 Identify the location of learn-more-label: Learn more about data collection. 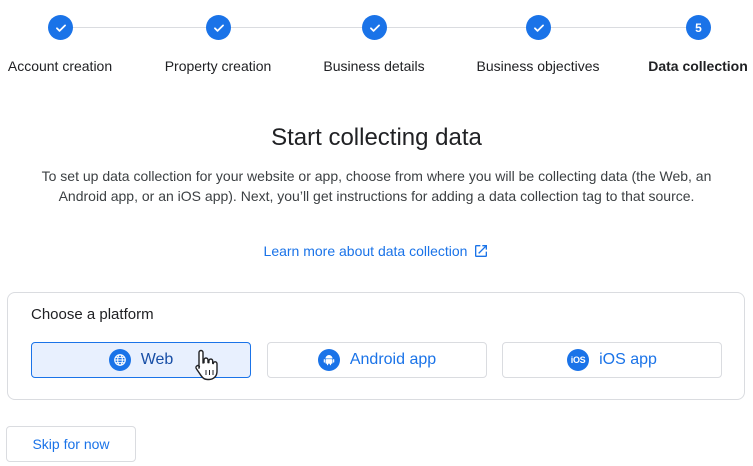
(365, 251).